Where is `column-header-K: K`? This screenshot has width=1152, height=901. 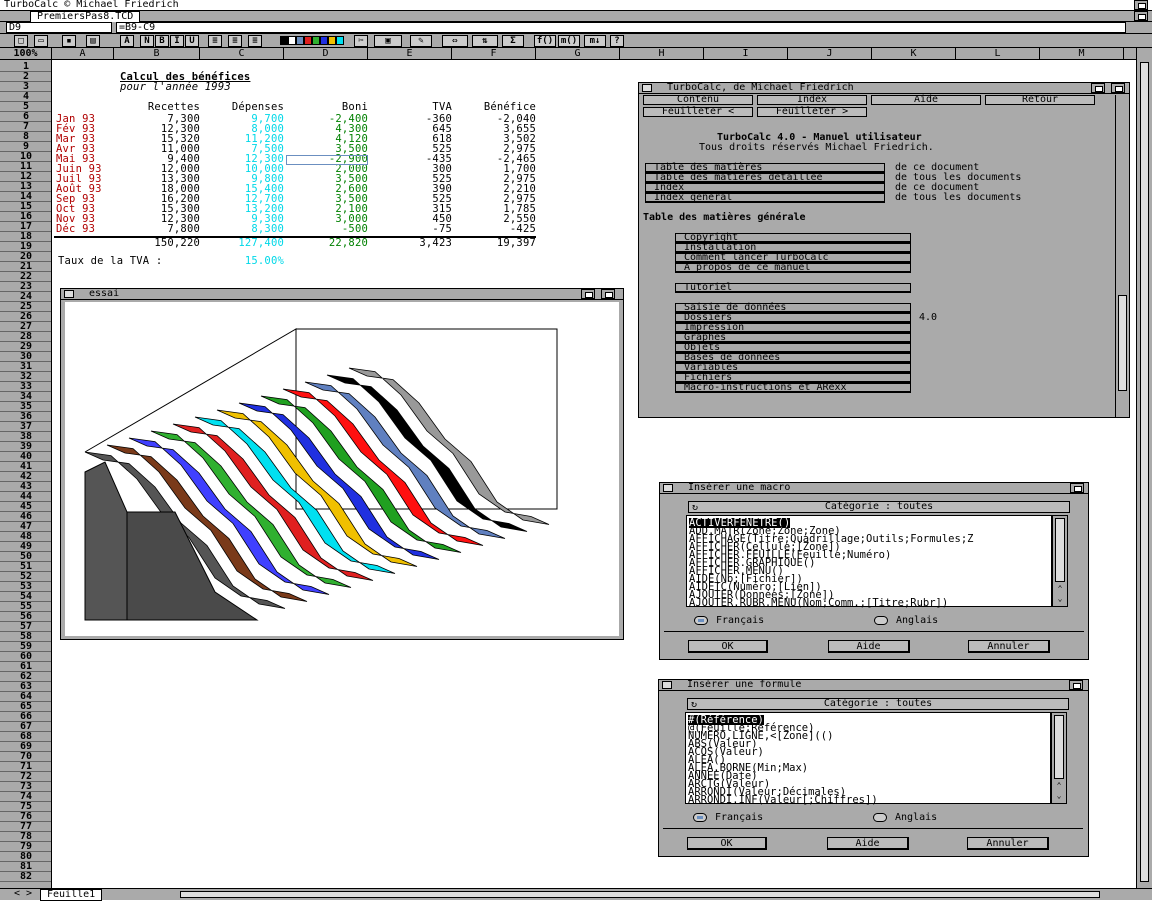 column-header-K: K is located at coordinates (914, 54).